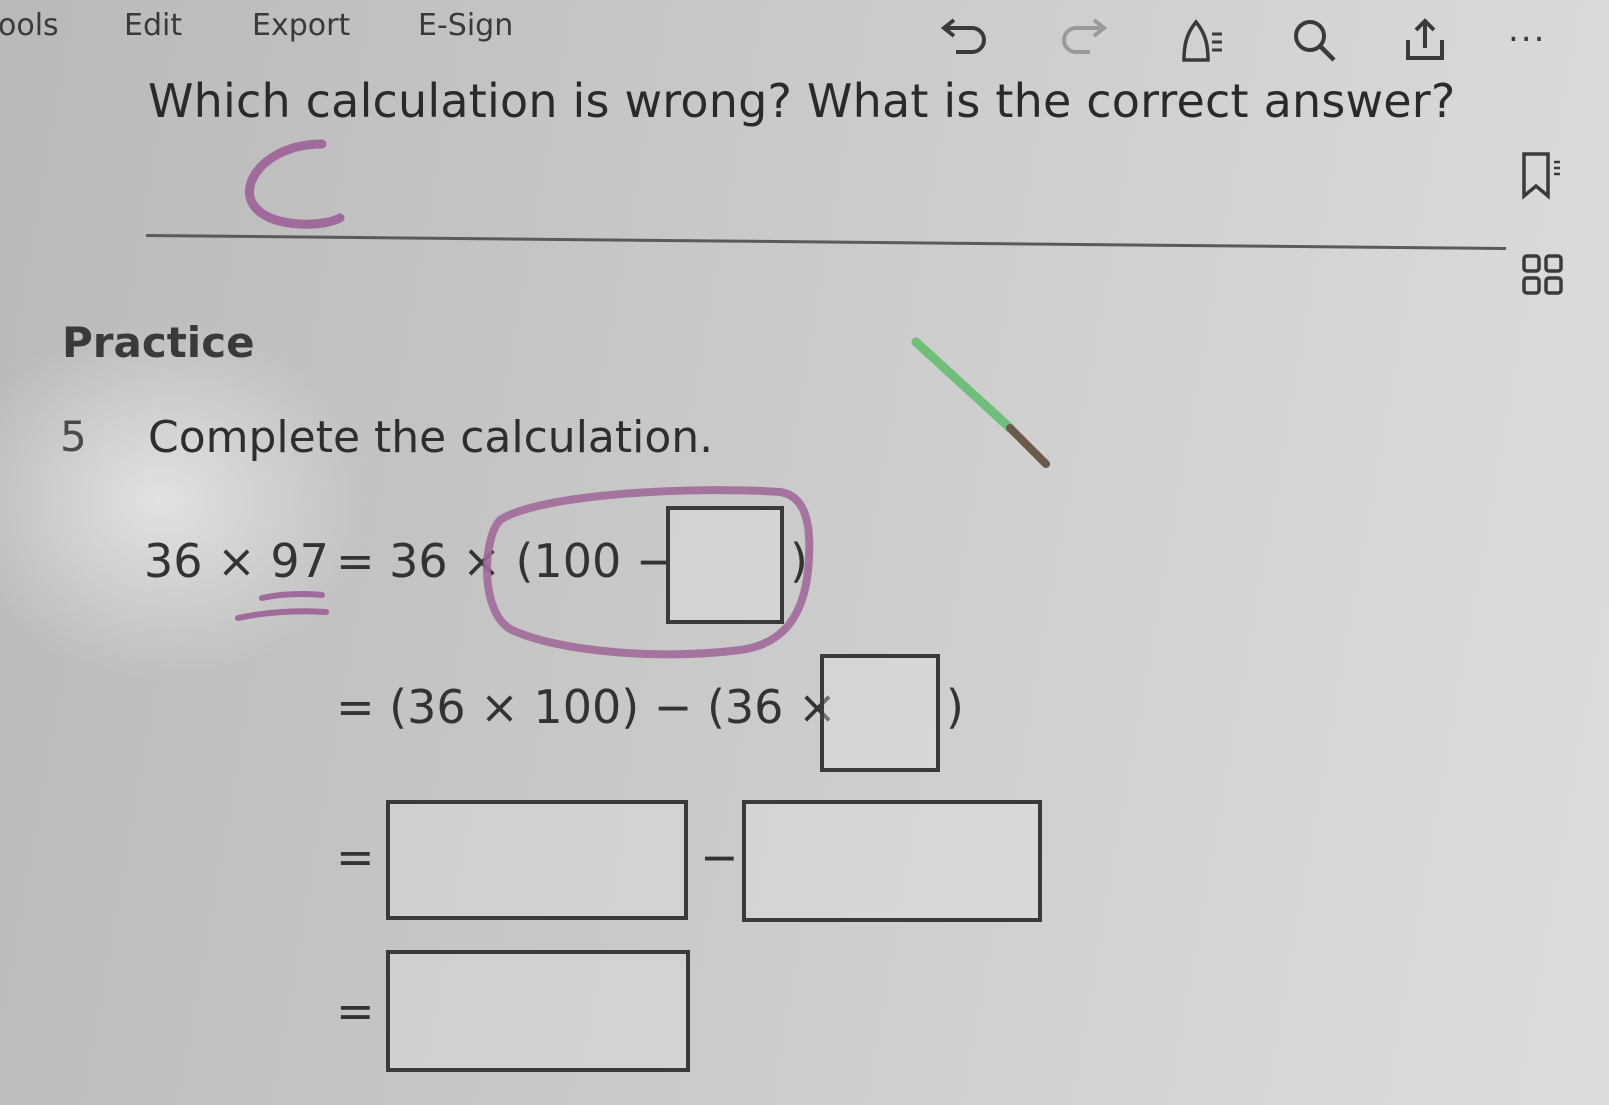  Describe the element at coordinates (355, 1011) in the screenshot. I see `equals-line-4: =` at that location.